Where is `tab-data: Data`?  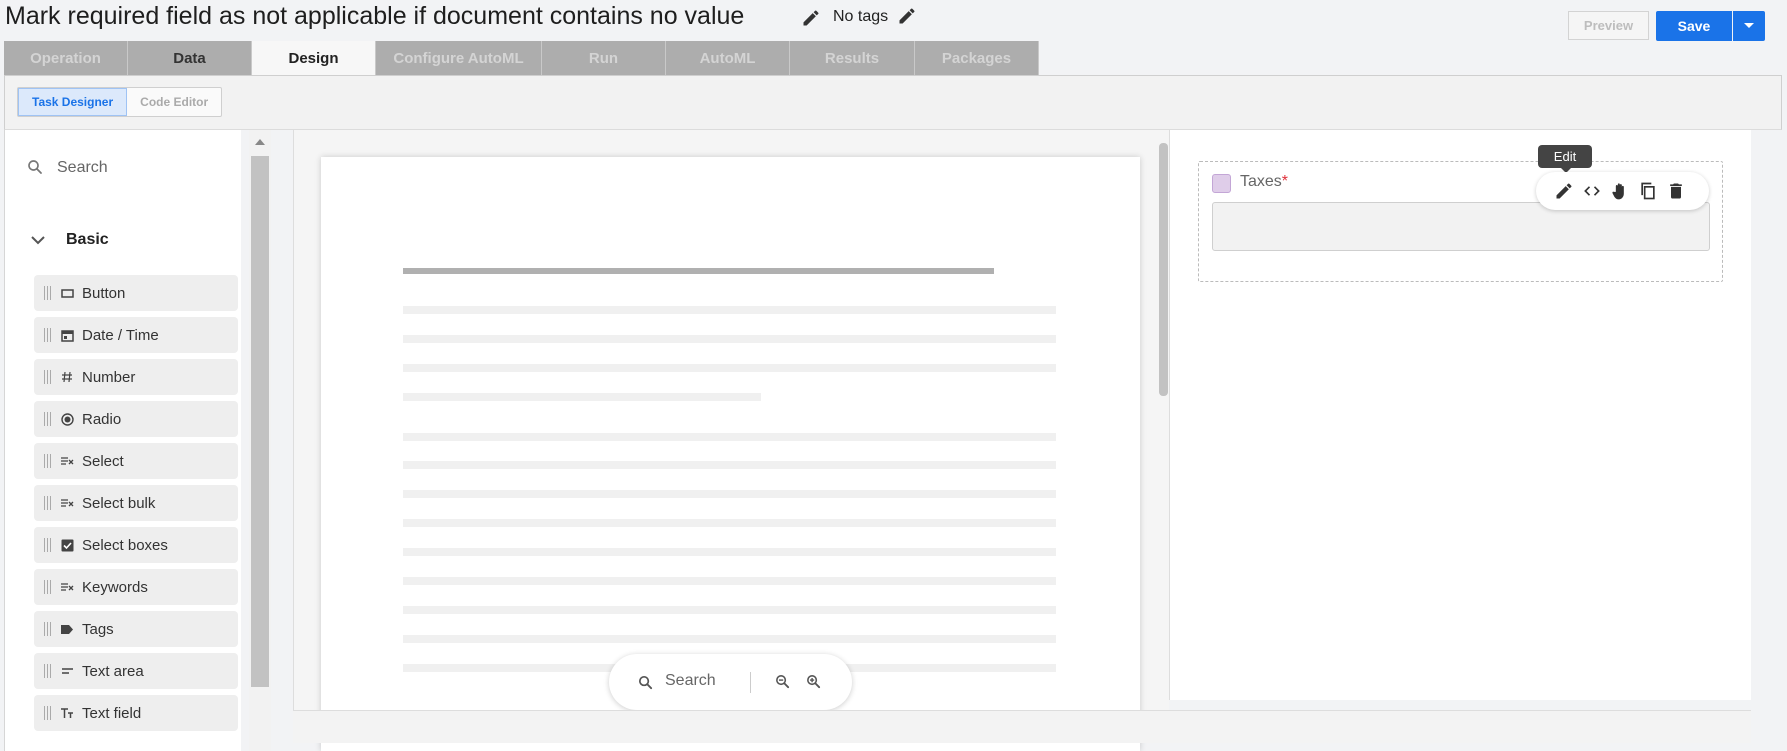
tab-data: Data is located at coordinates (190, 58).